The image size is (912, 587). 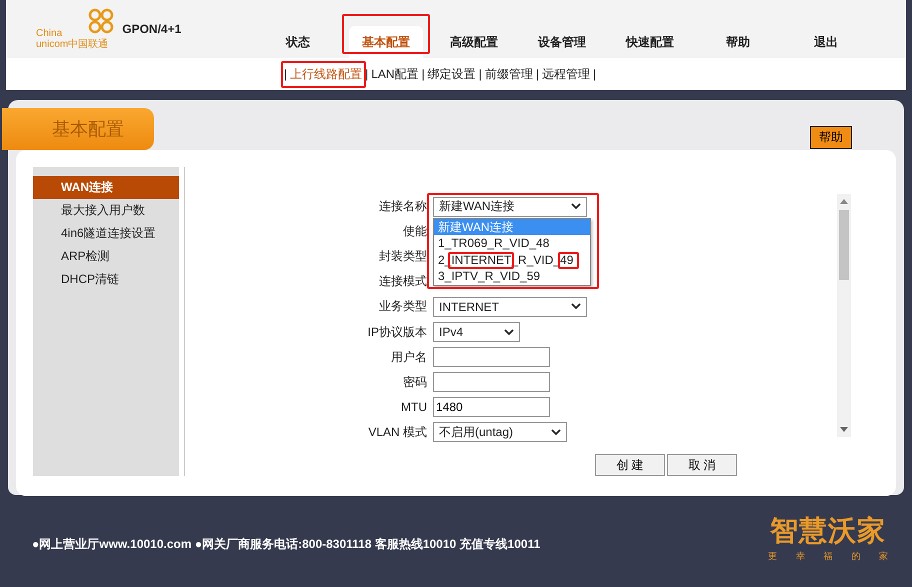 I want to click on nav-tab: 基本配置, so click(x=386, y=42).